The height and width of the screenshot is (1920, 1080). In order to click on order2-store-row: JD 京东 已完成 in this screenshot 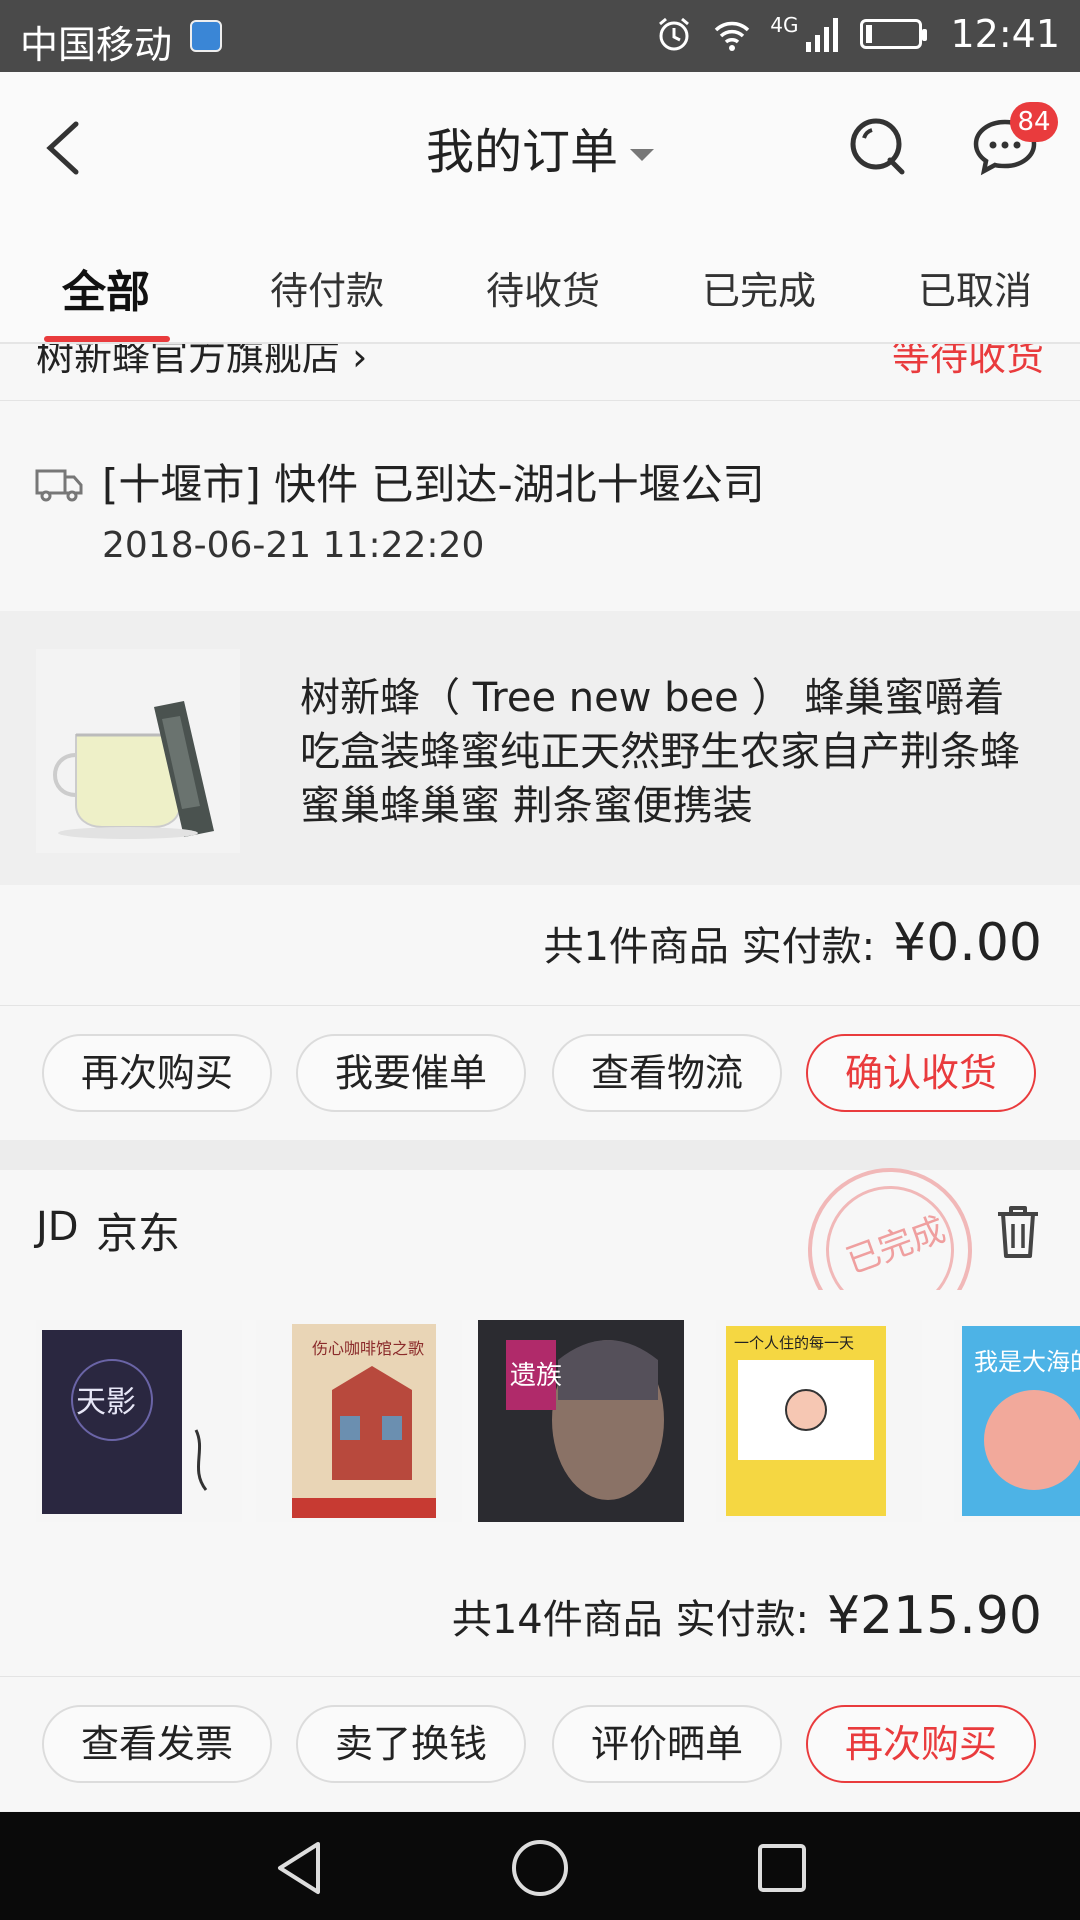, I will do `click(540, 1250)`.